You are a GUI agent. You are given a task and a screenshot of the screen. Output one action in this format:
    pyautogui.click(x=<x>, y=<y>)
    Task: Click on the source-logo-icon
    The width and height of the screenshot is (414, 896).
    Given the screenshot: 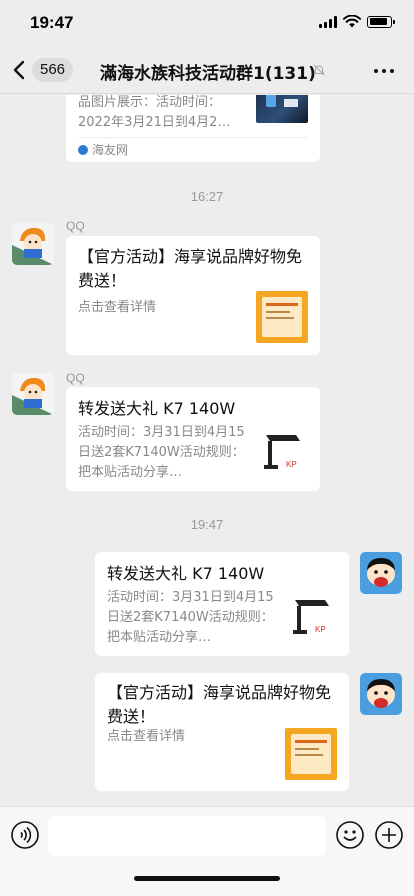 What is the action you would take?
    pyautogui.click(x=83, y=149)
    